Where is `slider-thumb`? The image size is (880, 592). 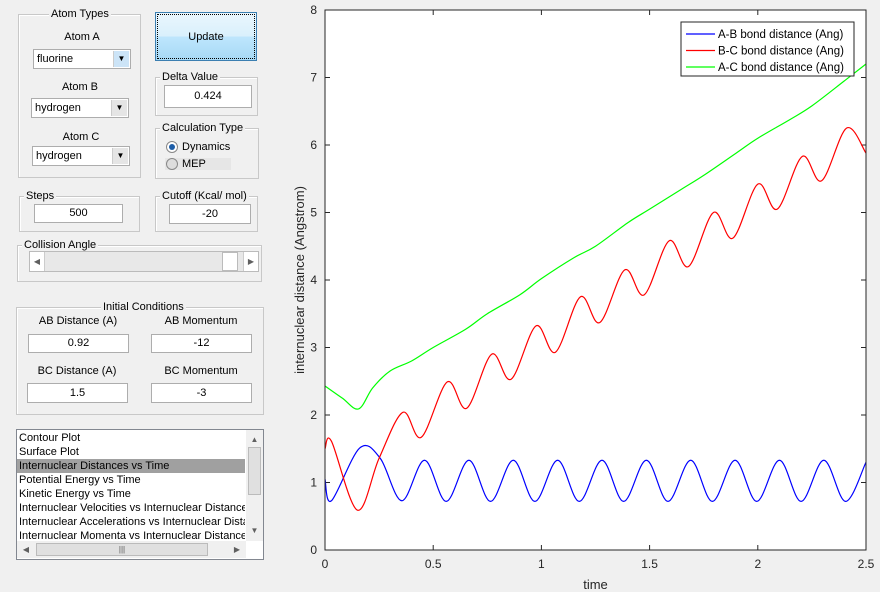 slider-thumb is located at coordinates (229, 261).